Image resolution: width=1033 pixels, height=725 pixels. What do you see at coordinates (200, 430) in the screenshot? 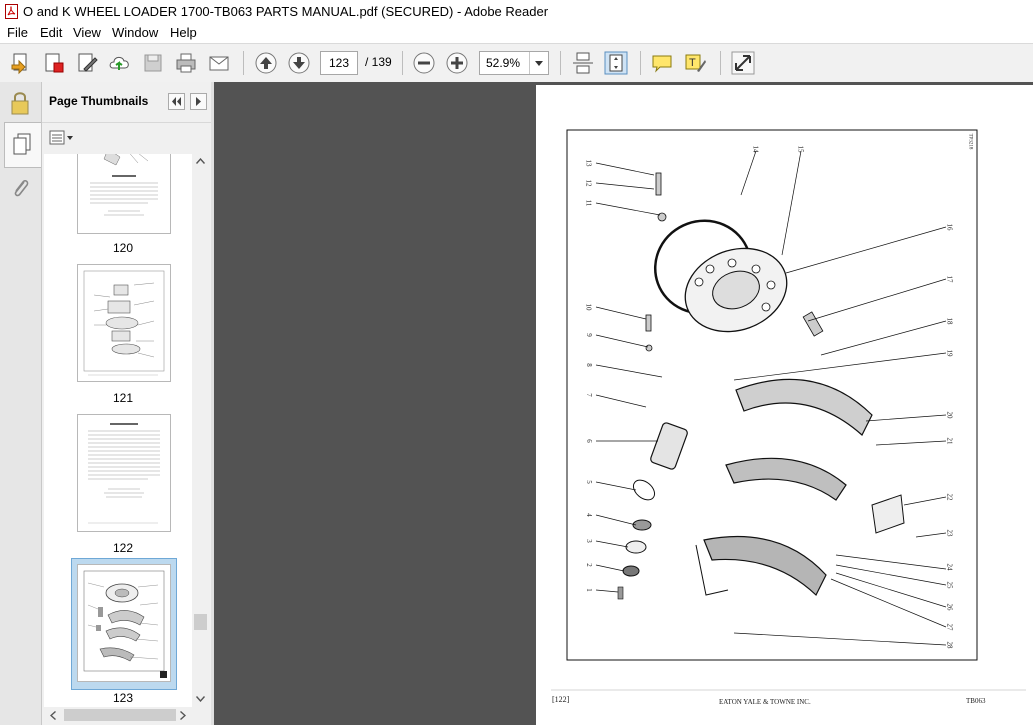
I see `thumbnail-vertical-scrollbar` at bounding box center [200, 430].